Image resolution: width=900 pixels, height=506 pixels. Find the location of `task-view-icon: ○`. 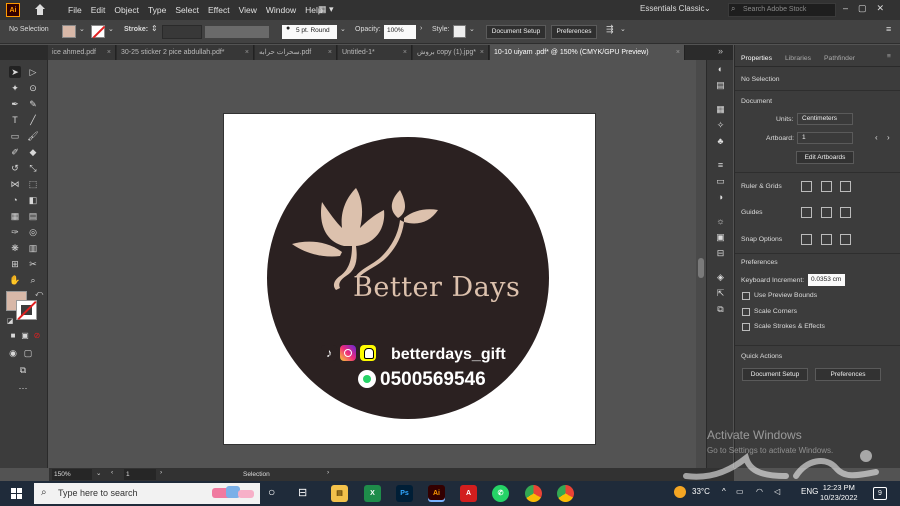

task-view-icon: ○ is located at coordinates (271, 492).